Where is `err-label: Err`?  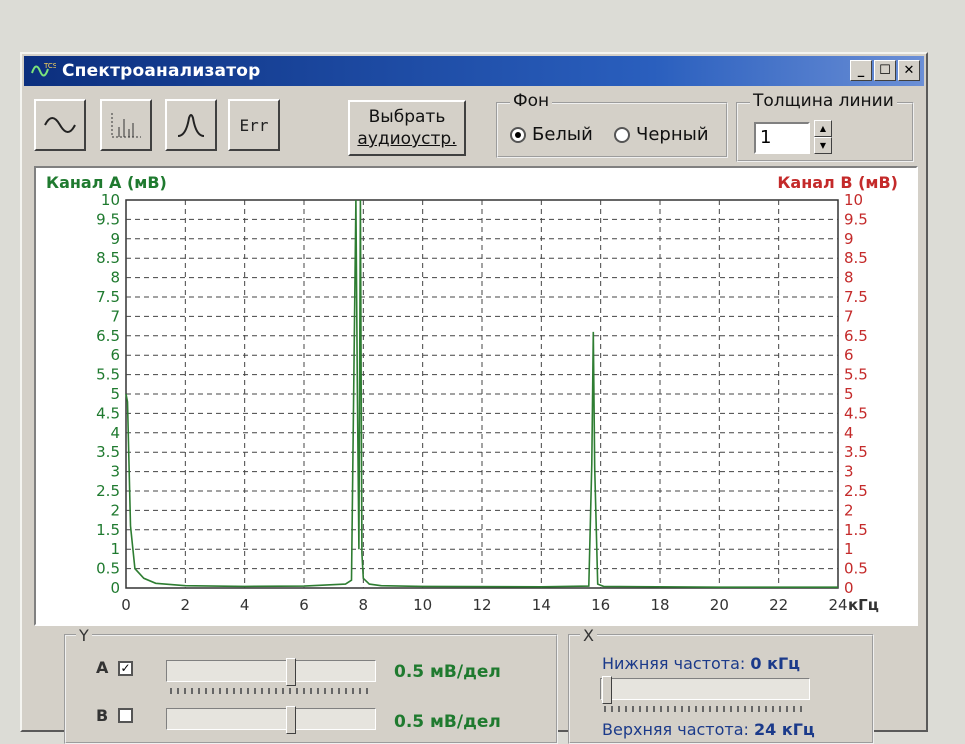
err-label: Err is located at coordinates (254, 125).